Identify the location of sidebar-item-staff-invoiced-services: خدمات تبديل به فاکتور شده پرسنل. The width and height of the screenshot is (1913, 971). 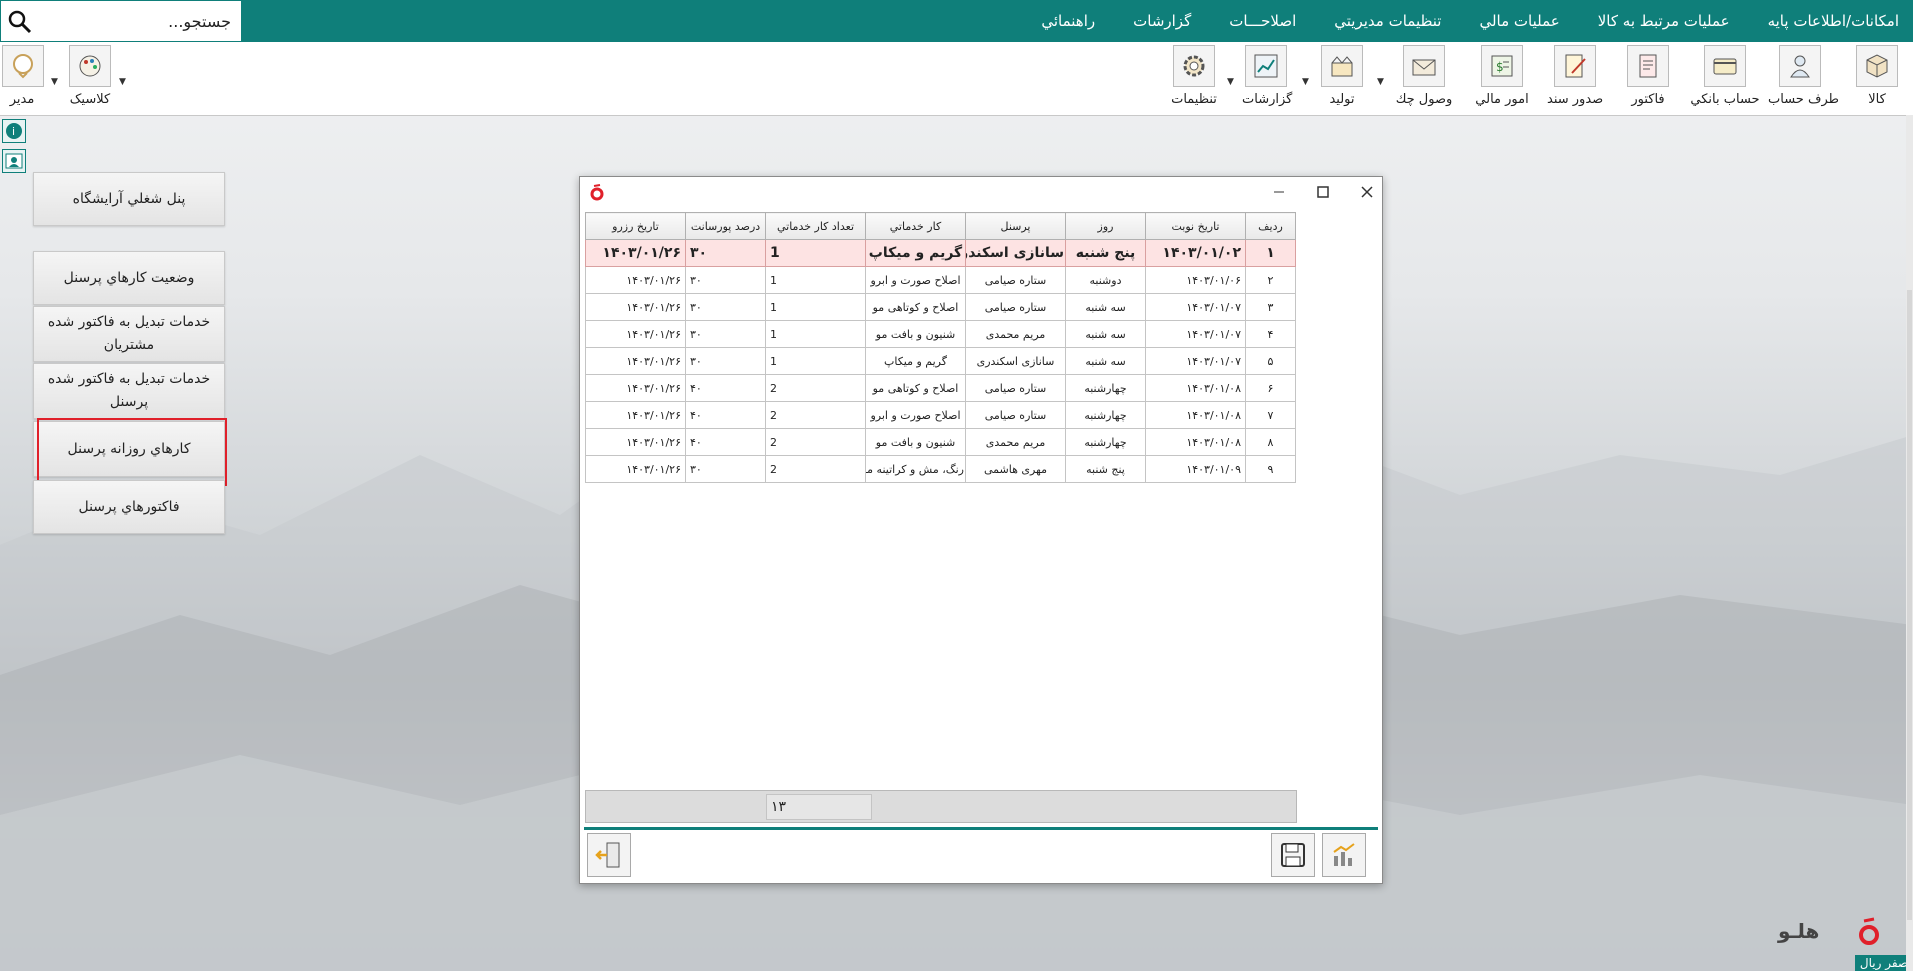
(129, 391).